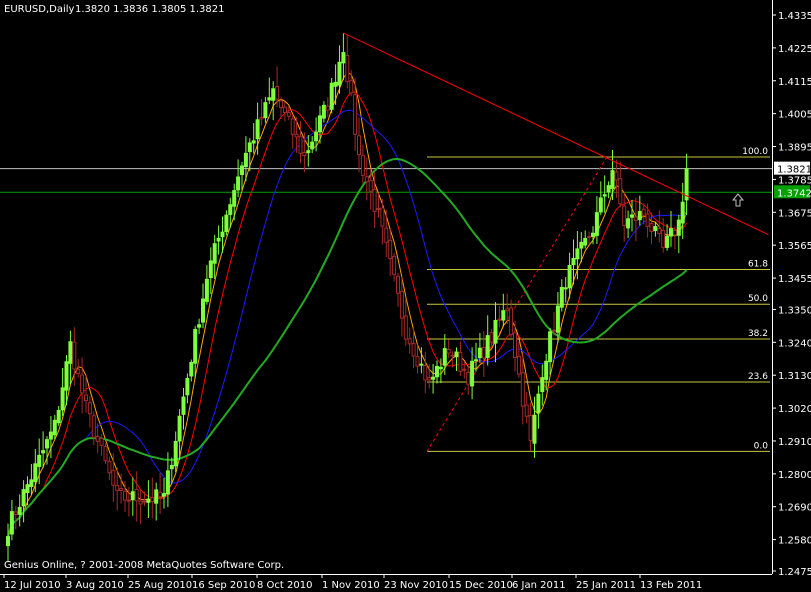 Image resolution: width=811 pixels, height=592 pixels. Describe the element at coordinates (794, 49) in the screenshot. I see `y-tick-label: 1.4225` at that location.